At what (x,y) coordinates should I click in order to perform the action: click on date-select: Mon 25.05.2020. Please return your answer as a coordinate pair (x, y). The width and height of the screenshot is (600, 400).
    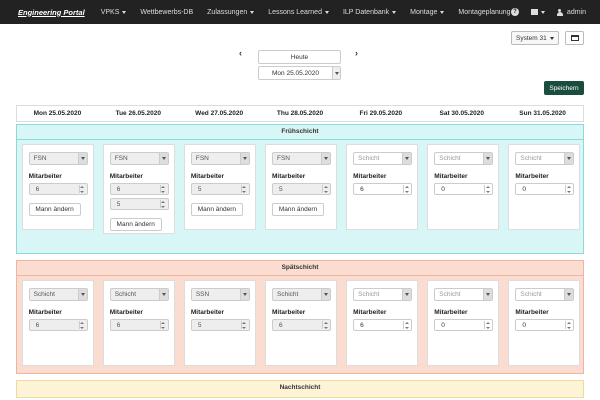
    Looking at the image, I should click on (299, 73).